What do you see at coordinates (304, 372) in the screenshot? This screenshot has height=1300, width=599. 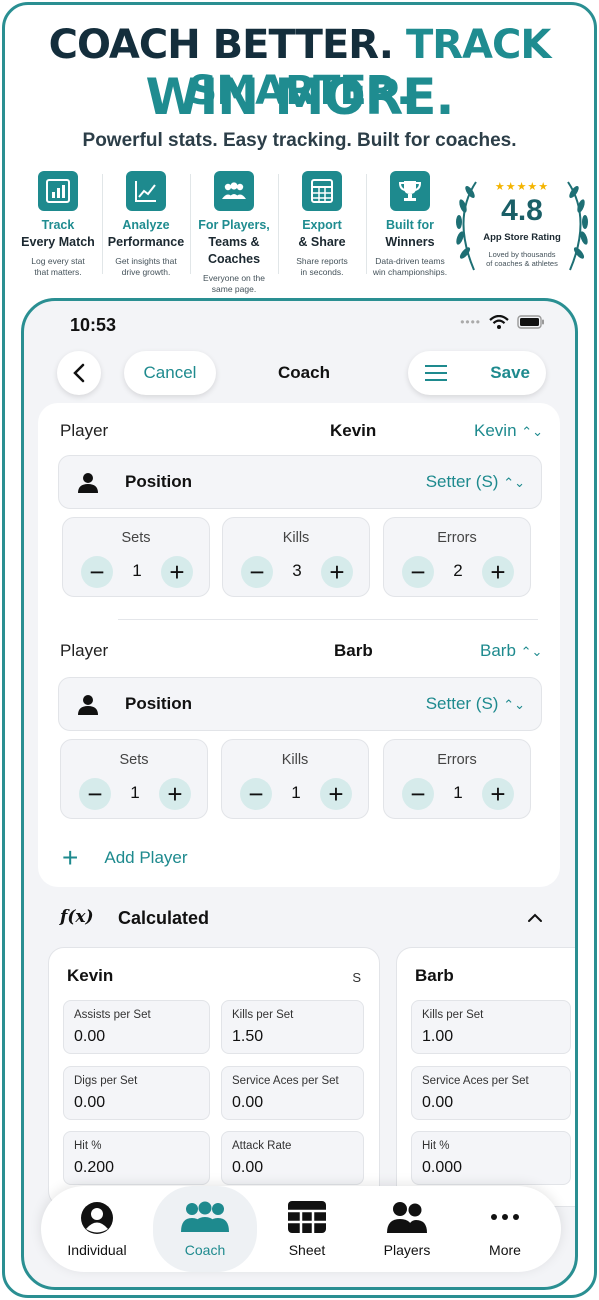 I see `page-title: Coach` at bounding box center [304, 372].